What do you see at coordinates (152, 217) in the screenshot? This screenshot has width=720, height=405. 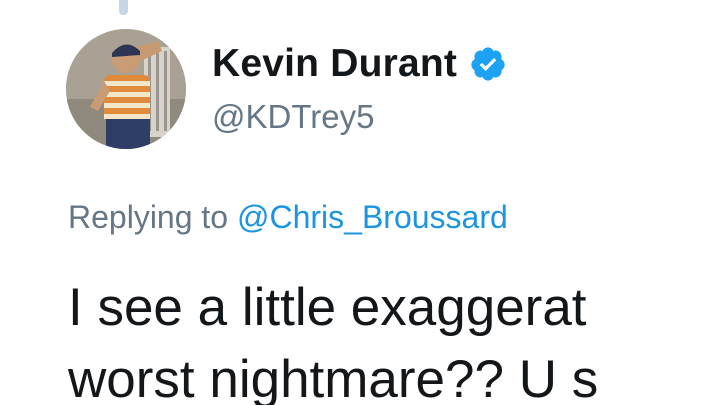 I see `reply-context-prefix: Replying to` at bounding box center [152, 217].